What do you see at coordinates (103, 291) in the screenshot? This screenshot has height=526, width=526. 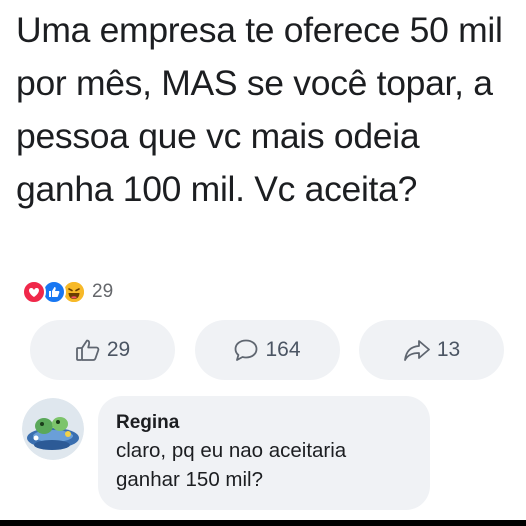 I see `reaction-count: 29` at bounding box center [103, 291].